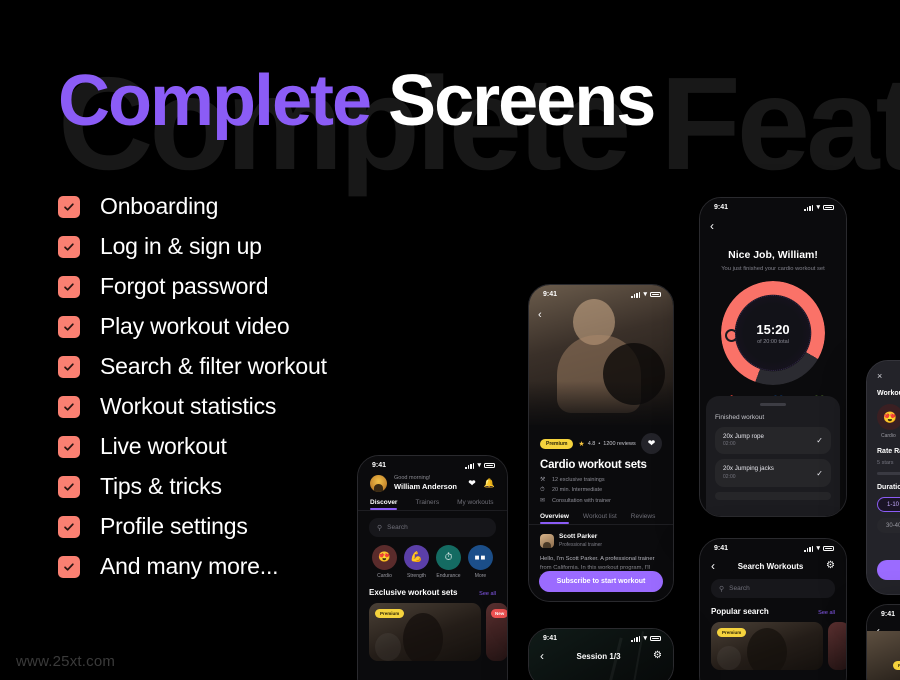  What do you see at coordinates (888, 570) in the screenshot?
I see `apply-filter-button` at bounding box center [888, 570].